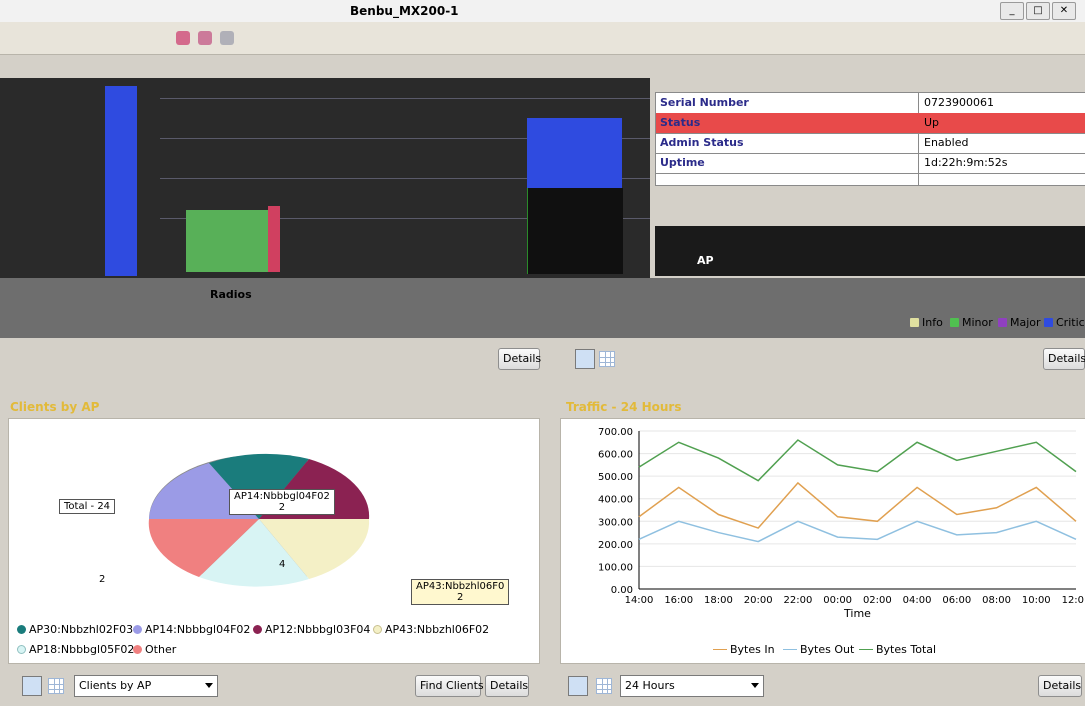  Describe the element at coordinates (282, 502) in the screenshot. I see `pie-label-ap14: AP14:Nbbbgl04F02 2` at that location.